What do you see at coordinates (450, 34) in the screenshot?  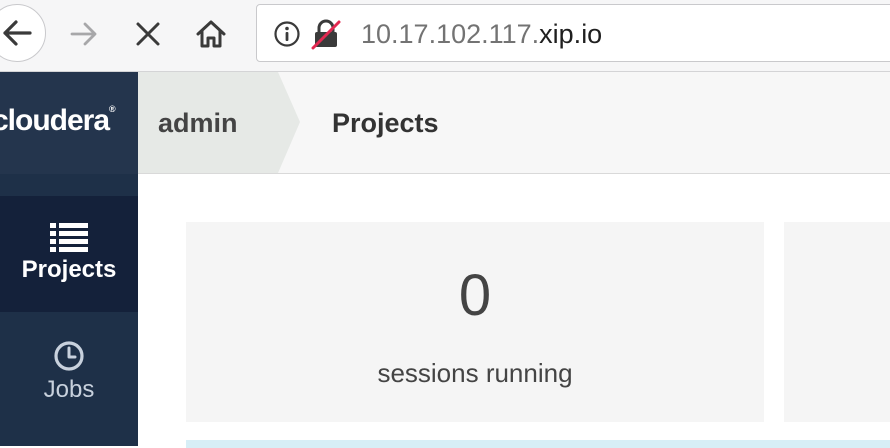 I see `url-host-prefix: 10.17.102.117.` at bounding box center [450, 34].